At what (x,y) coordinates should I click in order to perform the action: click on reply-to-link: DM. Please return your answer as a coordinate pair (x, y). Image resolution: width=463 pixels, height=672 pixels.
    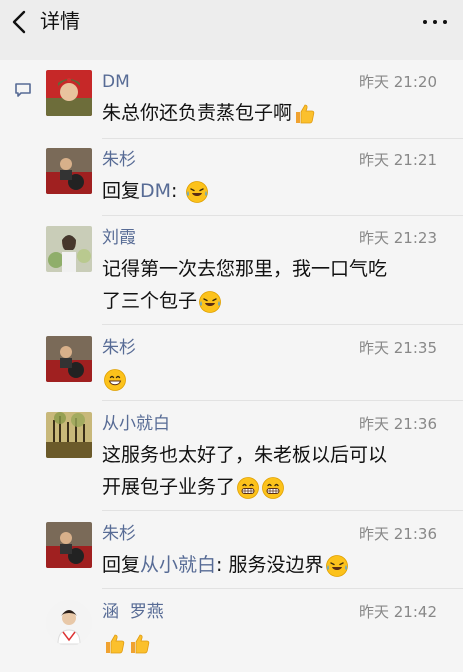
    Looking at the image, I should click on (155, 191).